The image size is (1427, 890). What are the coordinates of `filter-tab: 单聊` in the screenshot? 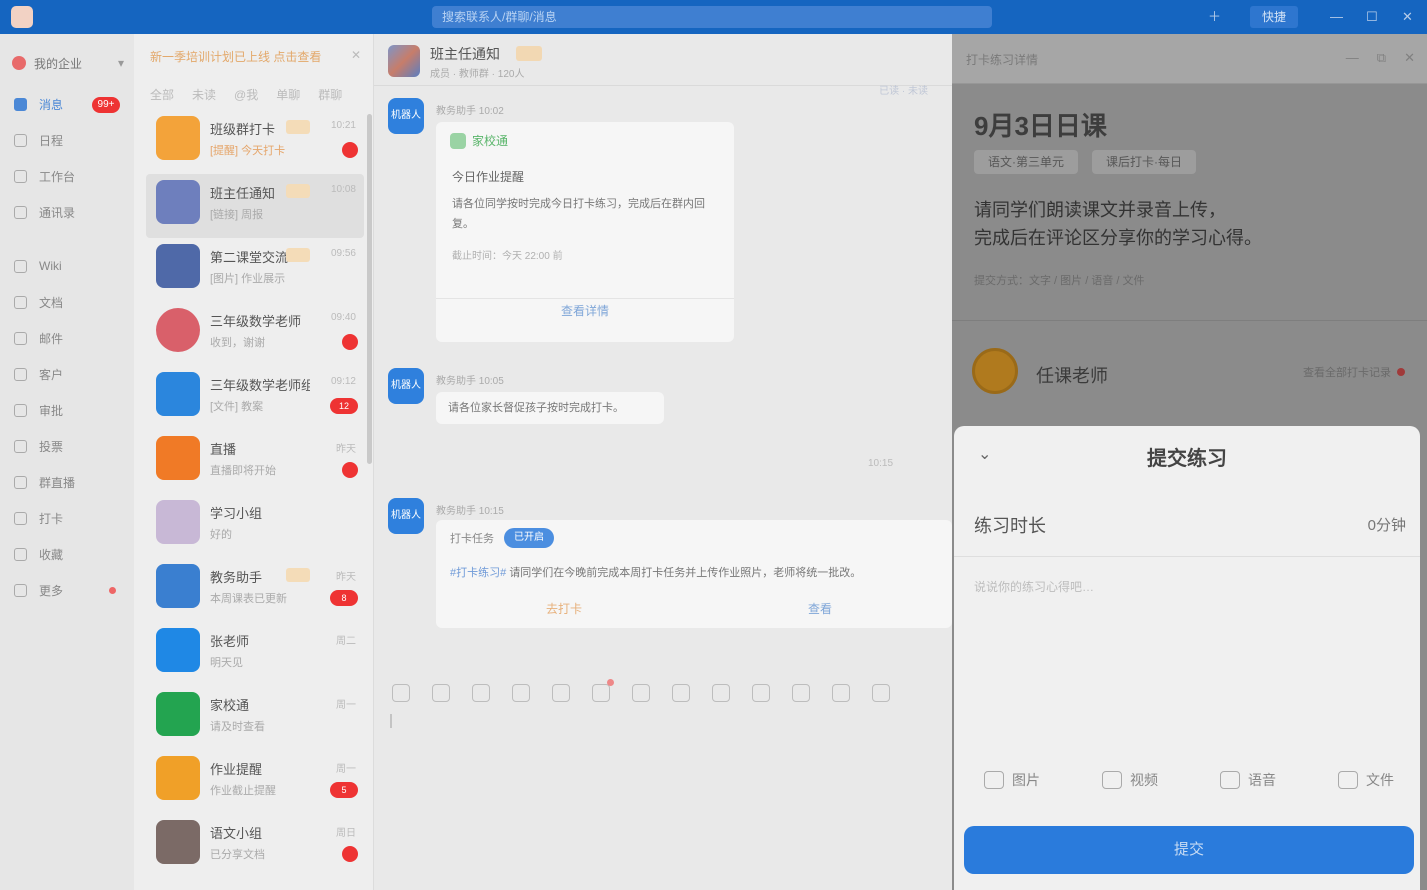 It's located at (288, 94).